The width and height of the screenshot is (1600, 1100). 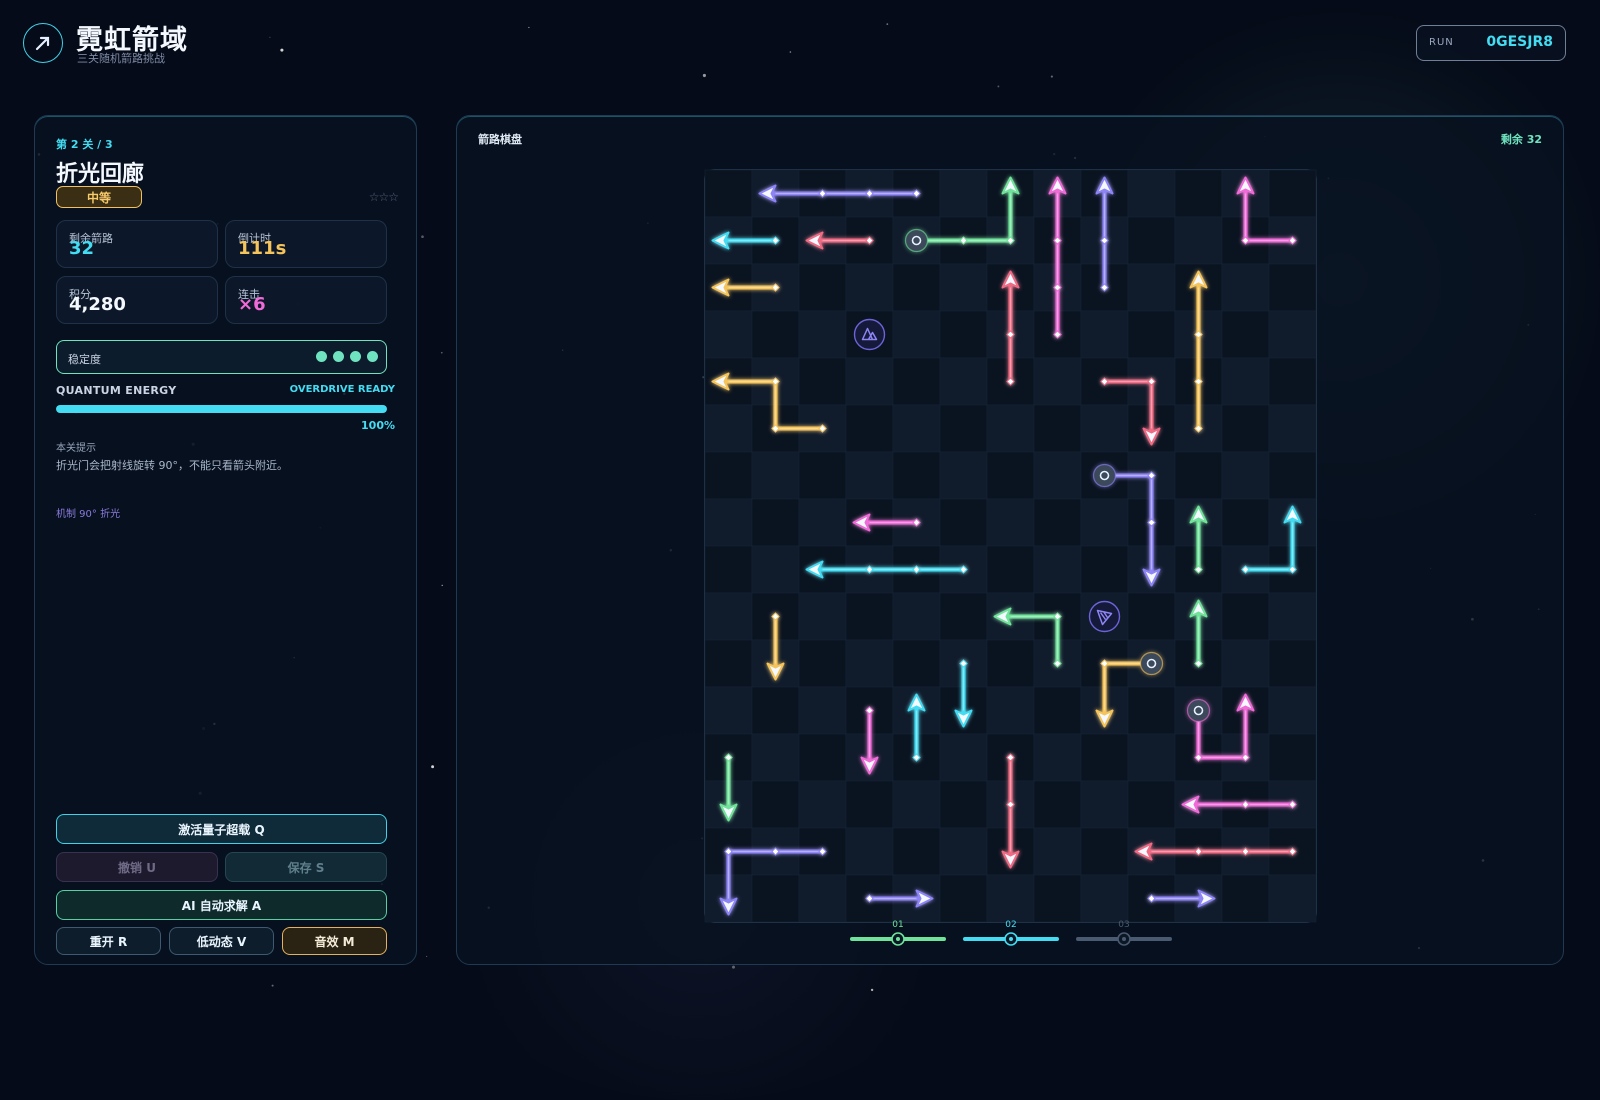 I want to click on refract-icon, so click(x=1104, y=616).